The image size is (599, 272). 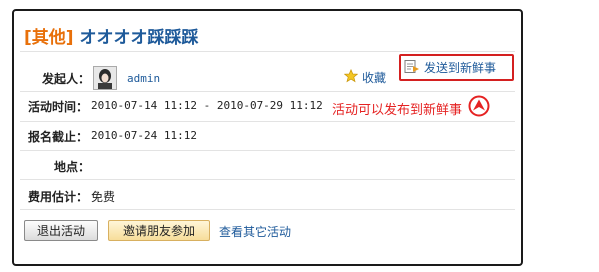 I want to click on organizer-label: 发起人：, so click(x=66, y=79).